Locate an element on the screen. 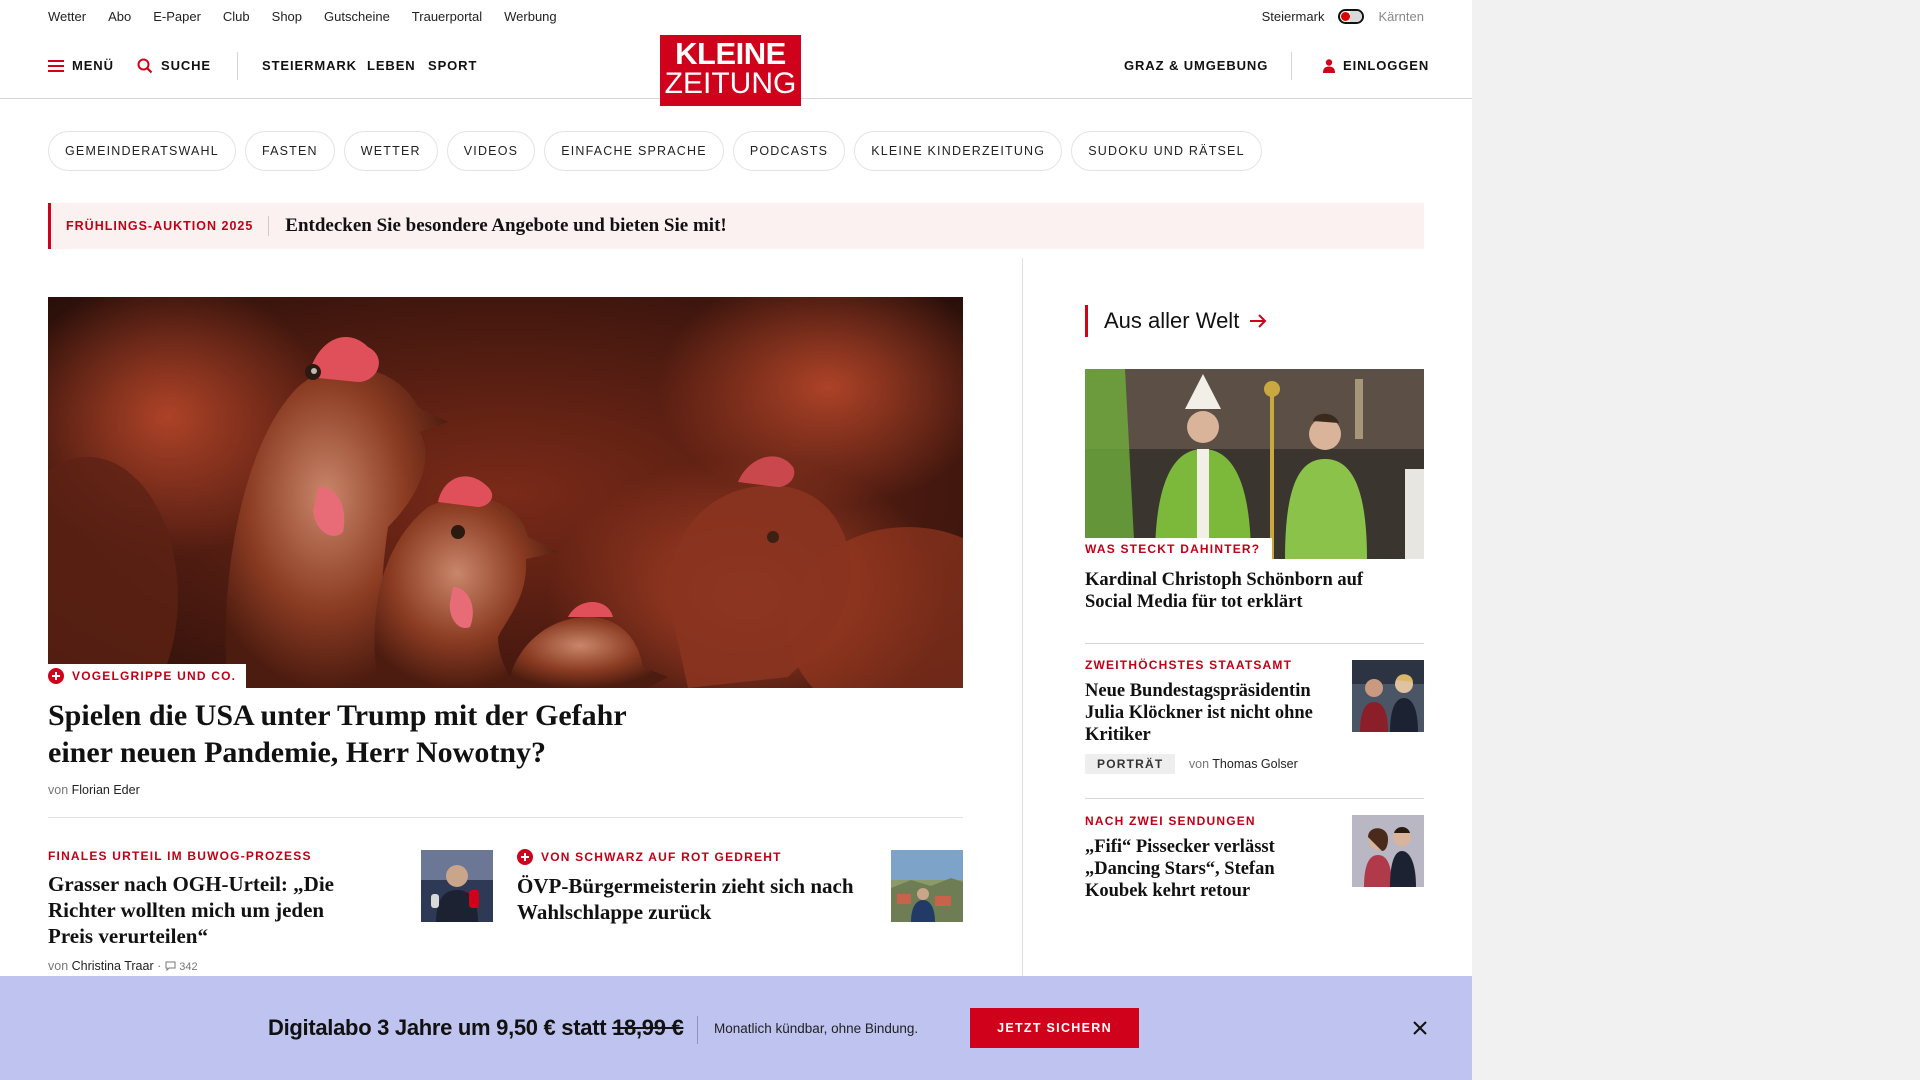 The width and height of the screenshot is (1920, 1080). nav-steiermark: STEIERMARK is located at coordinates (309, 65).